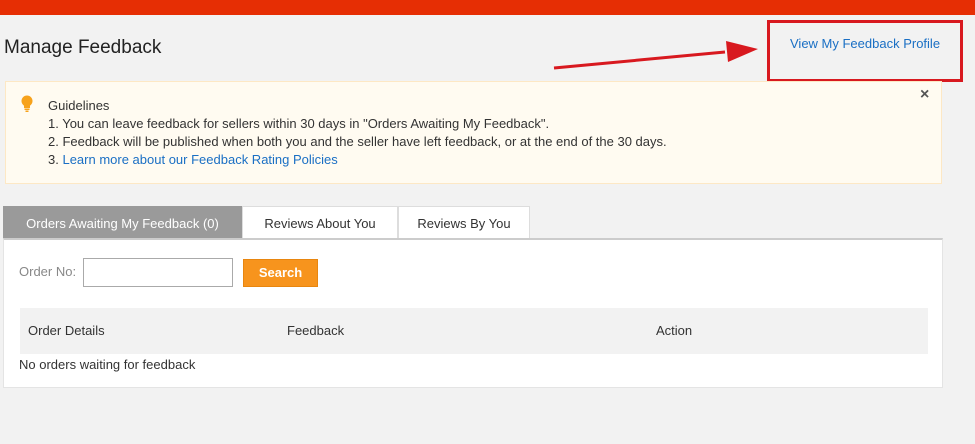 The image size is (975, 444). What do you see at coordinates (316, 330) in the screenshot?
I see `column-header-feedback: Feedback` at bounding box center [316, 330].